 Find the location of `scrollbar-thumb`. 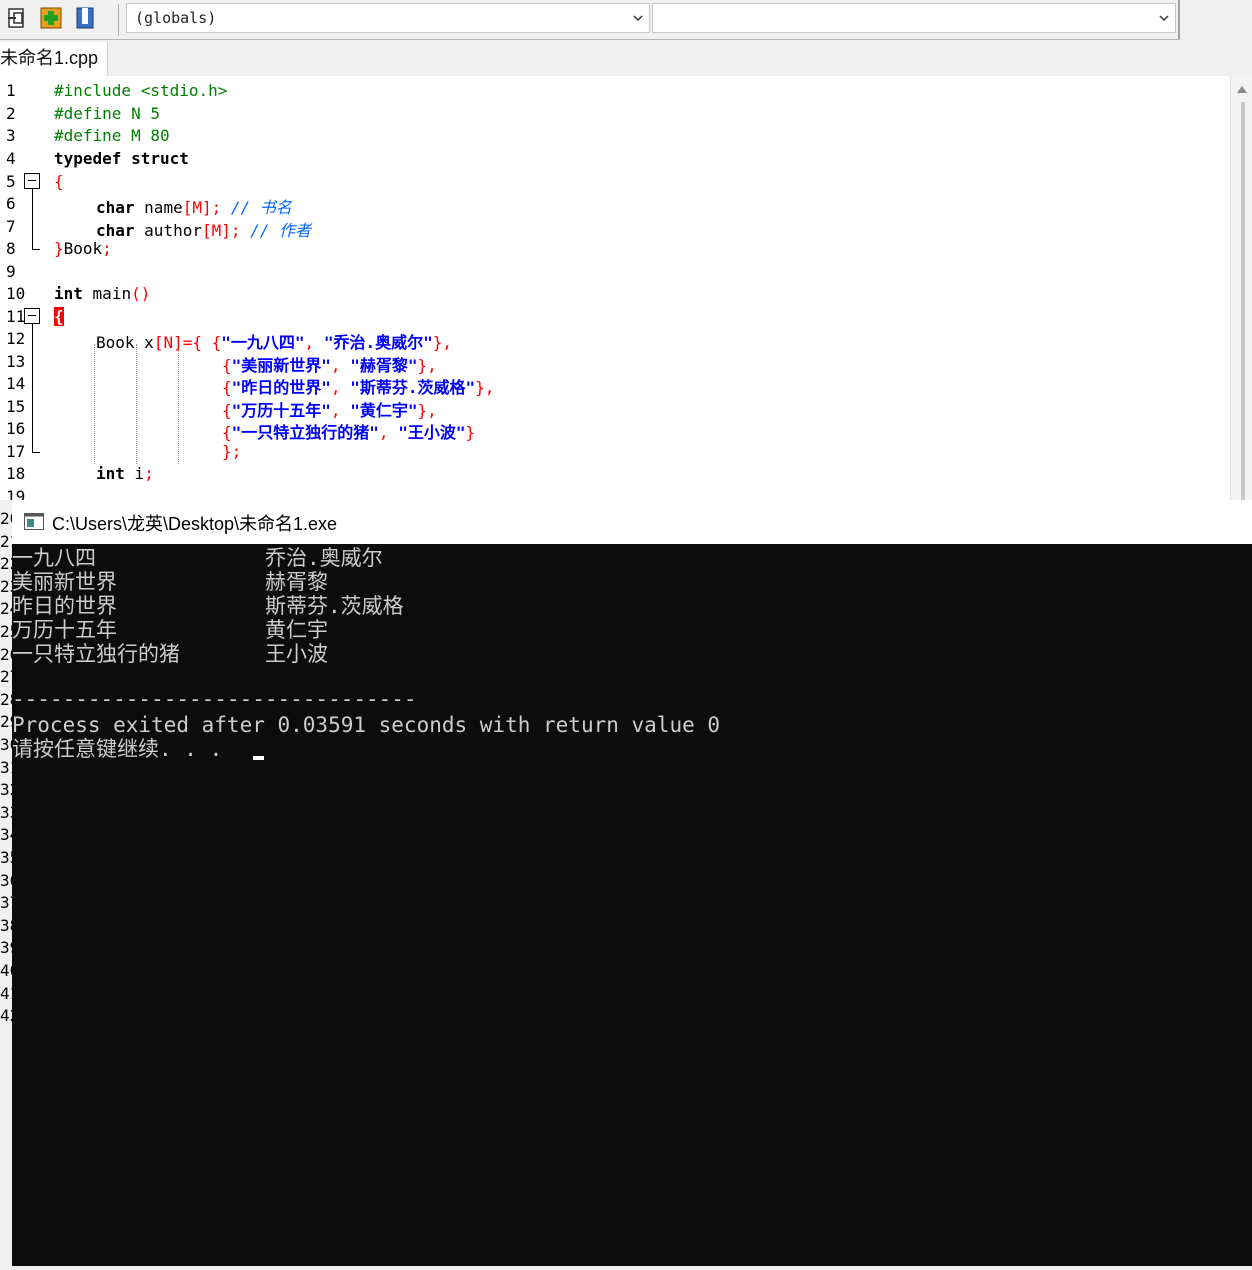

scrollbar-thumb is located at coordinates (1243, 302).